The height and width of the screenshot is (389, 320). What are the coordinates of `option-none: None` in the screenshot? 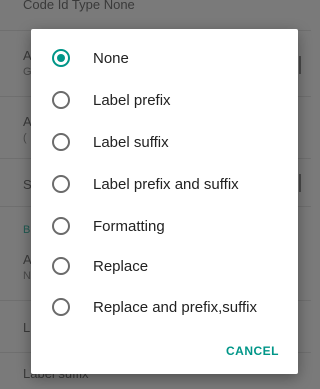 It's located at (164, 58).